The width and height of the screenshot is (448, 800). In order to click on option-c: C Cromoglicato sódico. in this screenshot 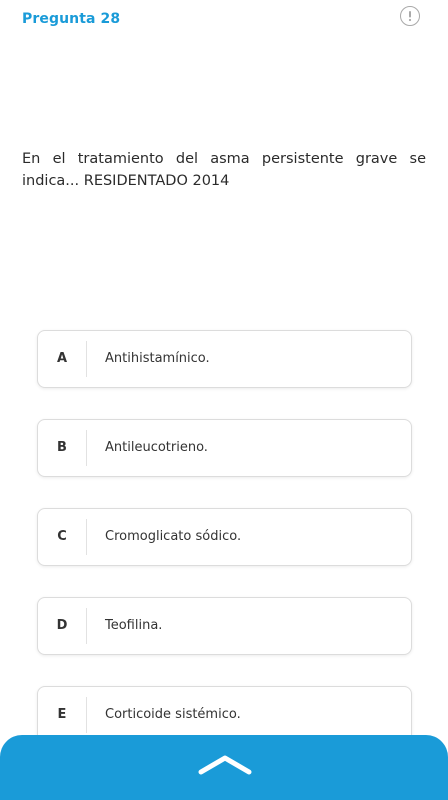, I will do `click(224, 537)`.